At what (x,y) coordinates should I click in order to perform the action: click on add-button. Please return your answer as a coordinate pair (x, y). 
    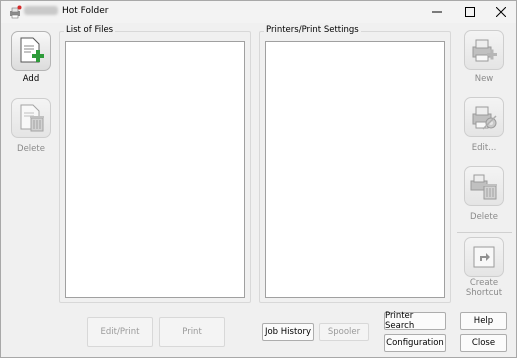
    Looking at the image, I should click on (31, 51).